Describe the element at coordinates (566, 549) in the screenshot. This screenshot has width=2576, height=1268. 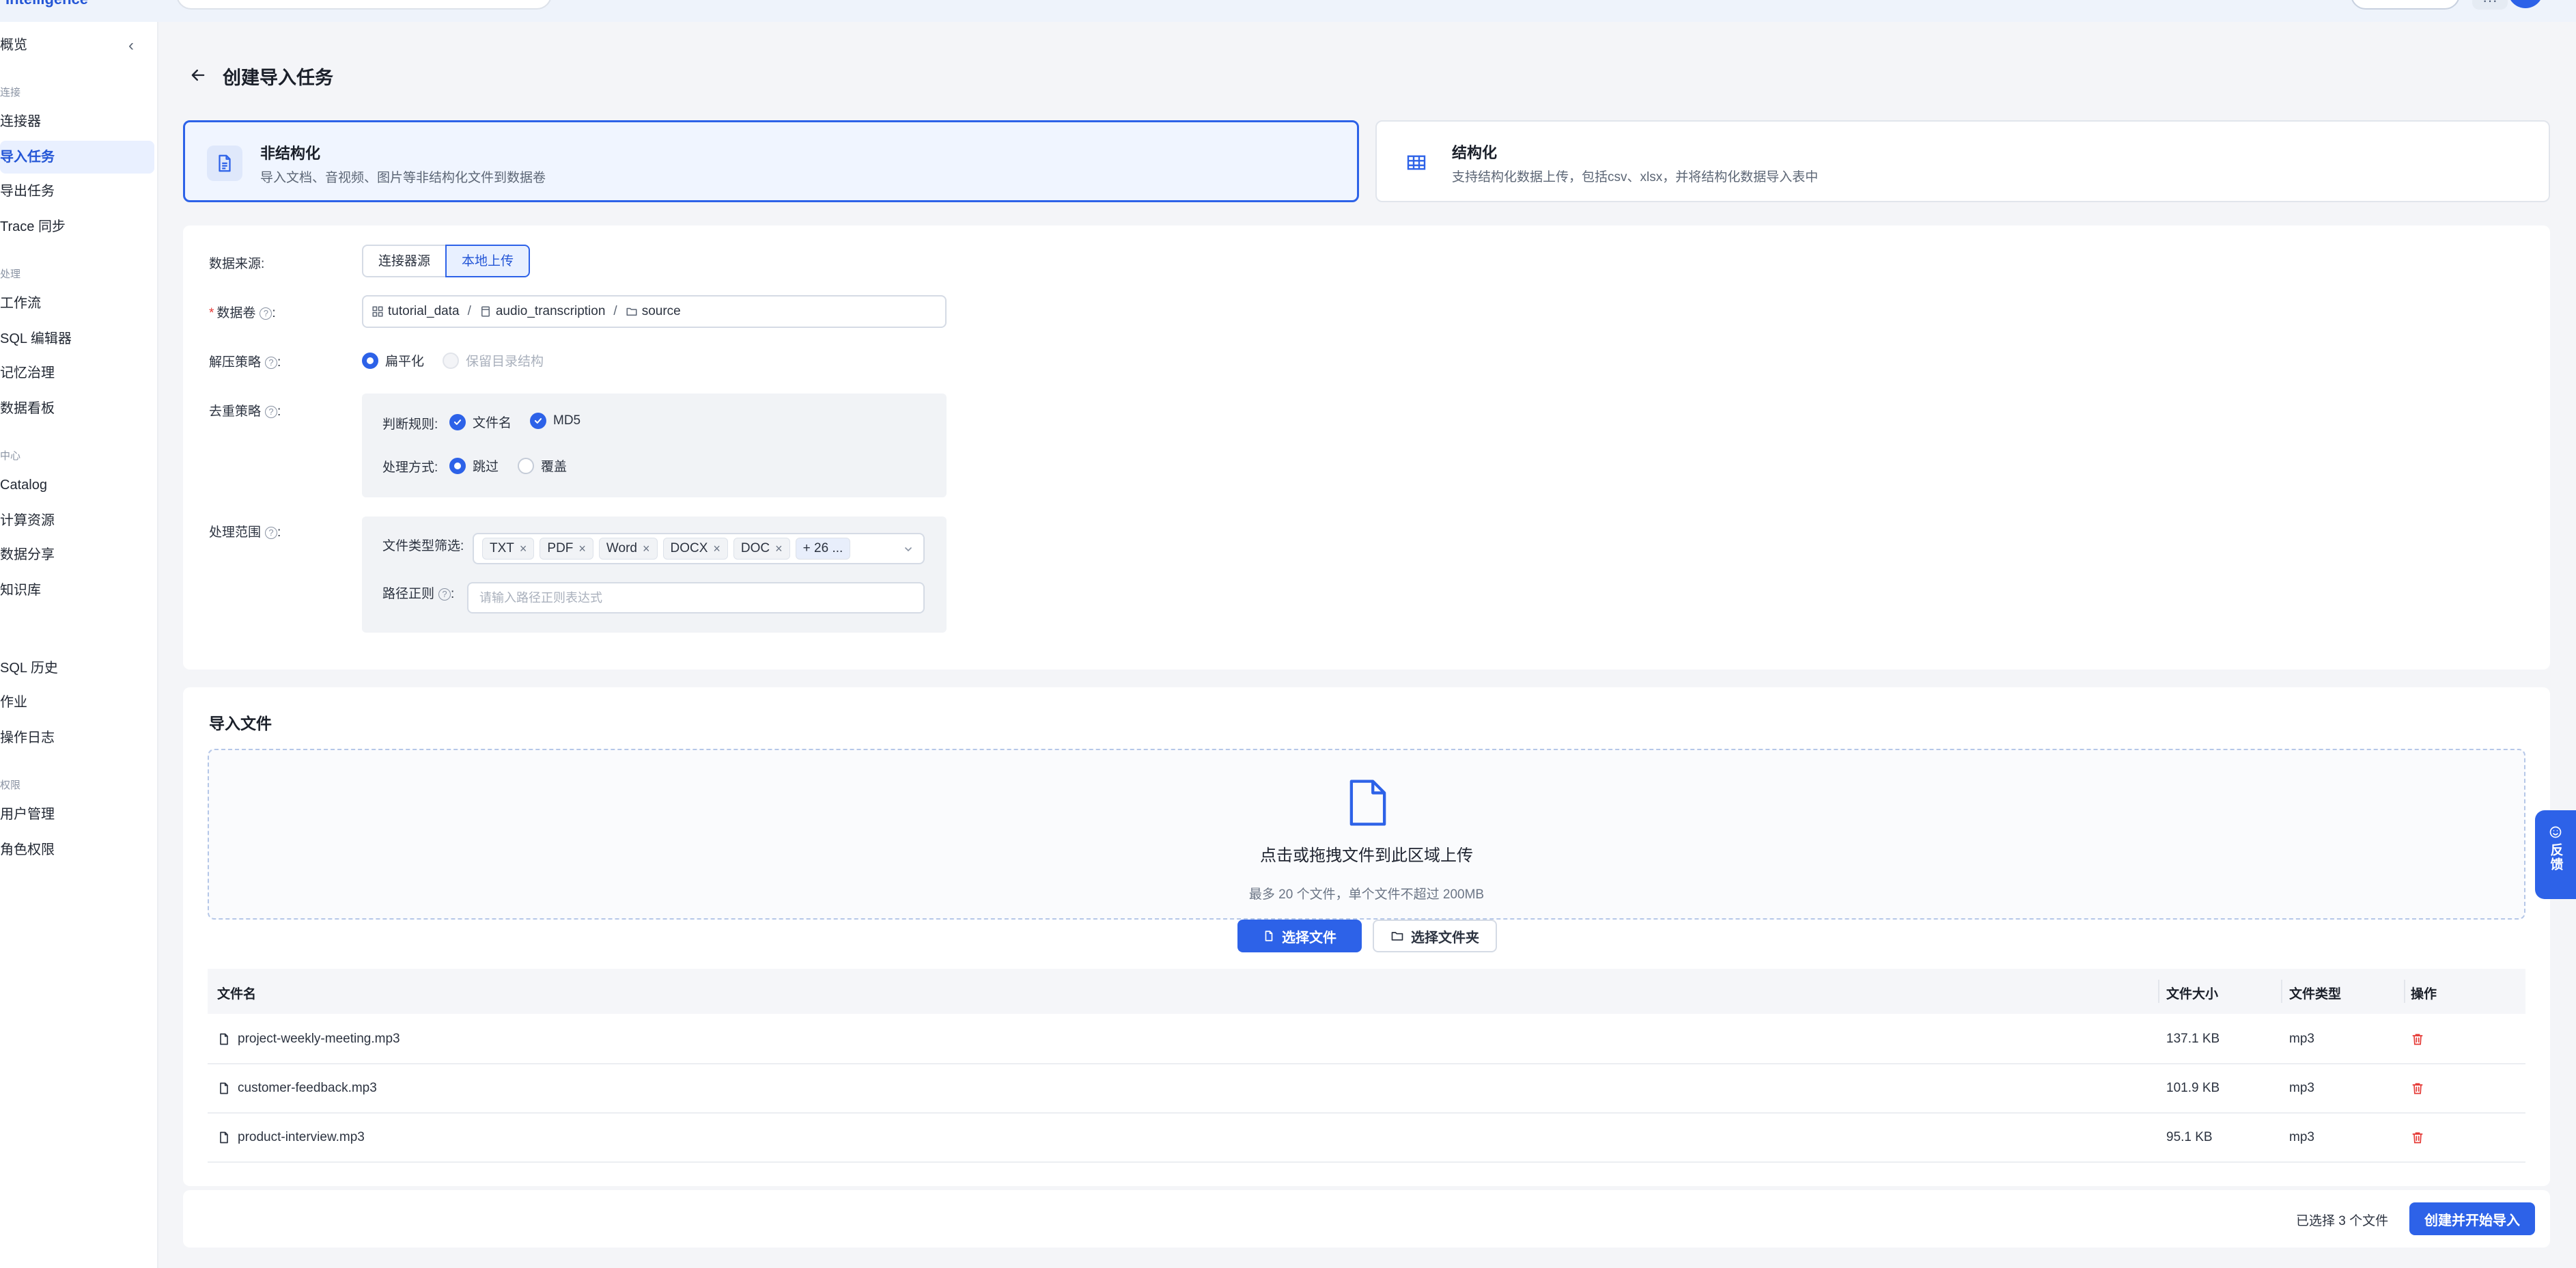
I see `file-type-tag: PDF ×` at that location.